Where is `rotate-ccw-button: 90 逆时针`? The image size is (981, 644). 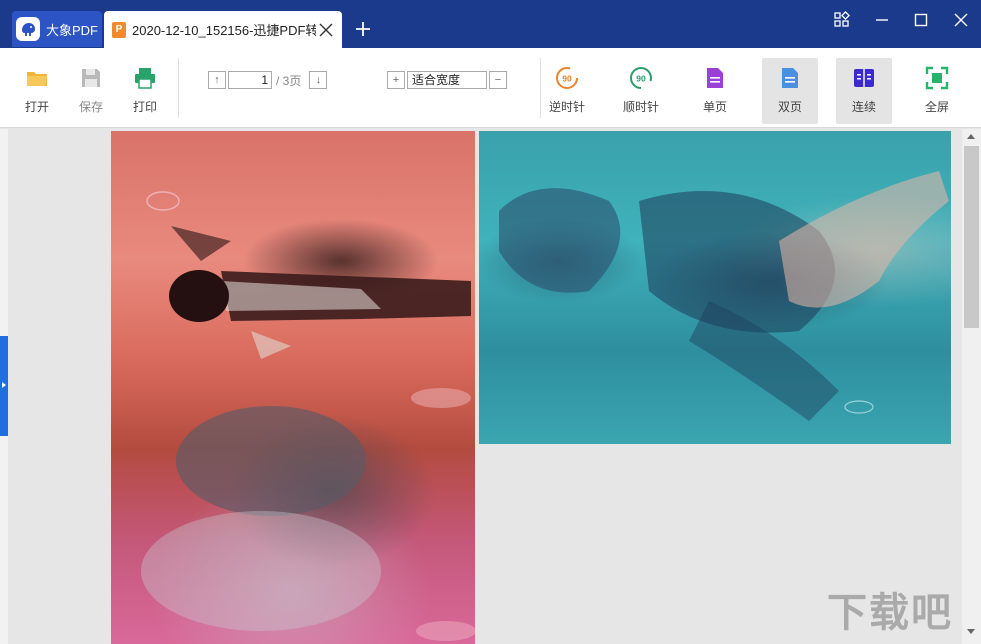
rotate-ccw-button: 90 逆时针 is located at coordinates (567, 88).